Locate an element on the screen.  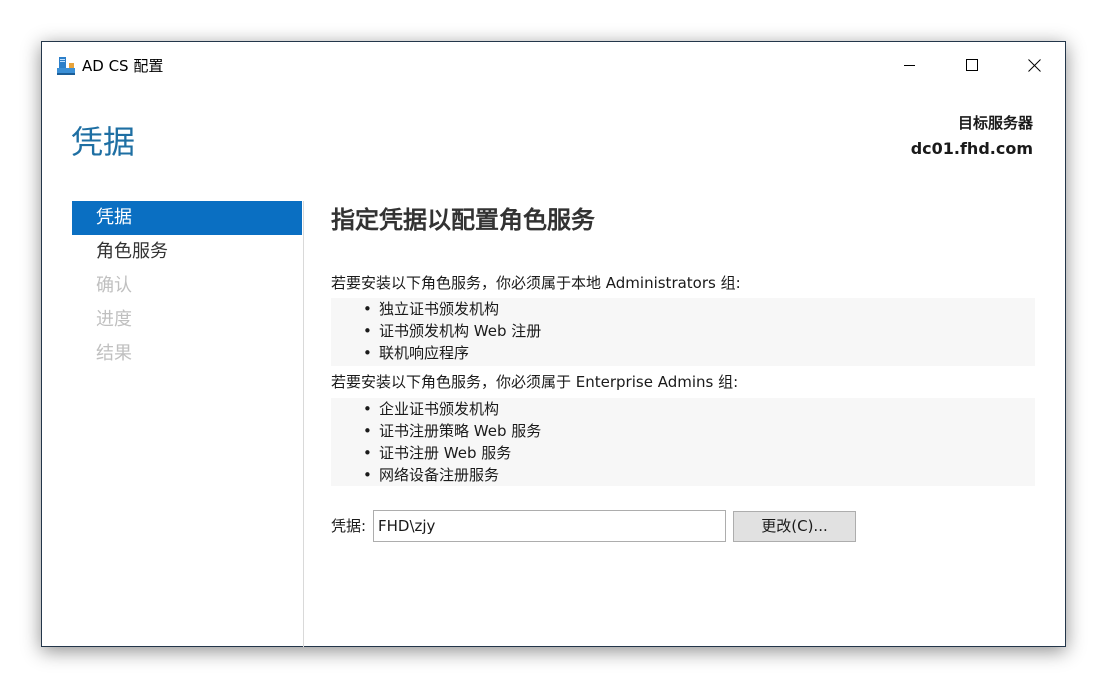
sidebar-divider is located at coordinates (303, 424).